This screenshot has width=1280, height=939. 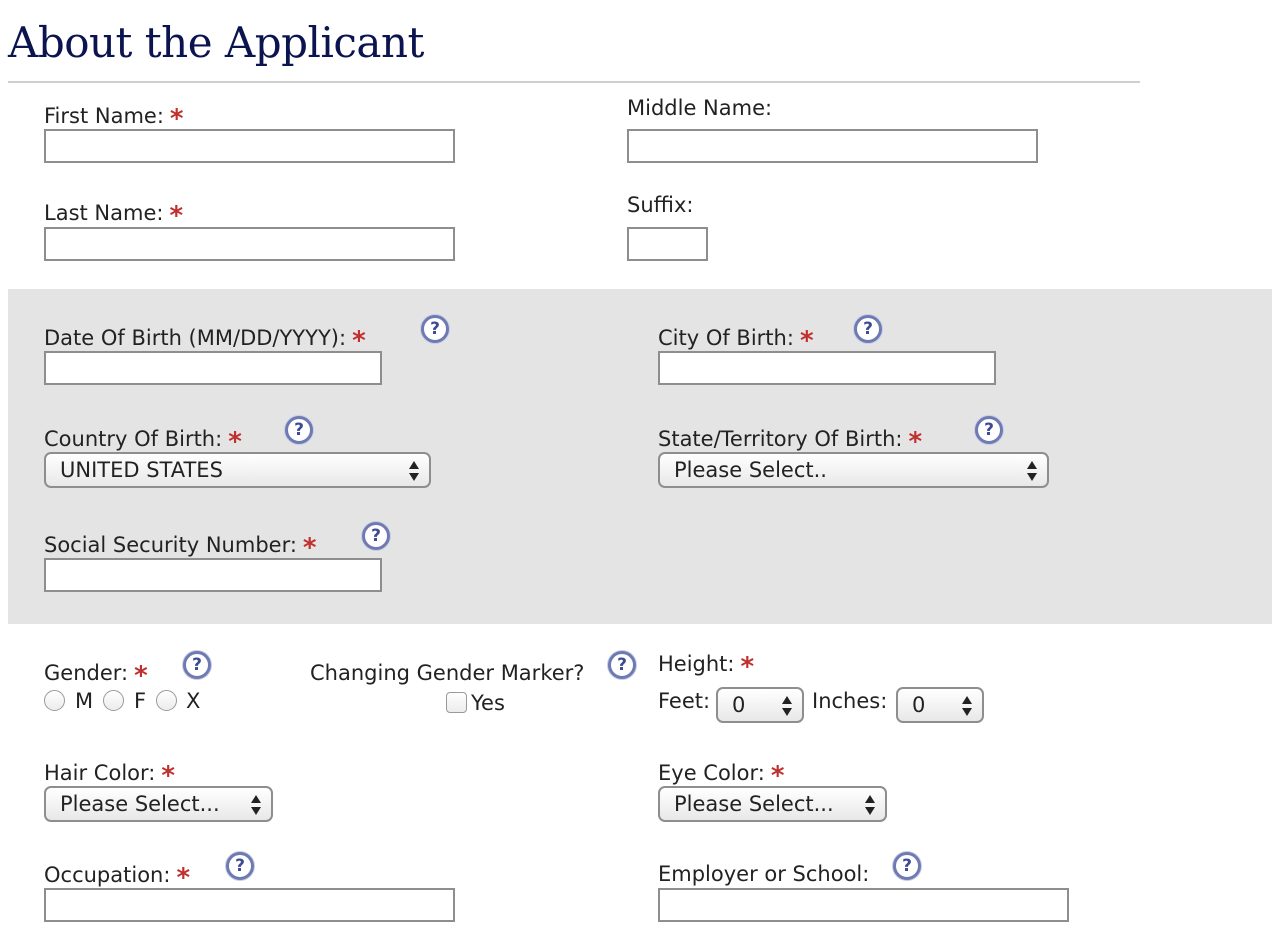 I want to click on last-name-field, so click(x=249, y=244).